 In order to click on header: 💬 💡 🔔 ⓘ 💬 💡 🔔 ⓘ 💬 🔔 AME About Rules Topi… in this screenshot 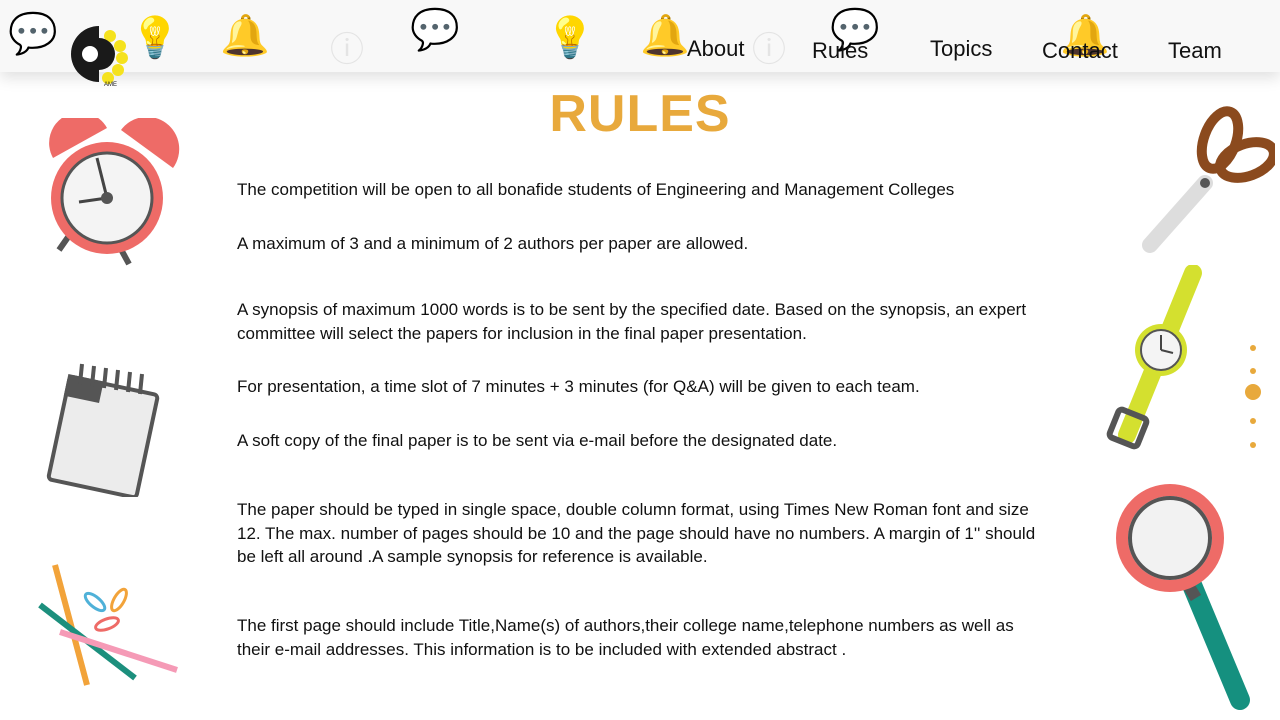, I will do `click(640, 44)`.